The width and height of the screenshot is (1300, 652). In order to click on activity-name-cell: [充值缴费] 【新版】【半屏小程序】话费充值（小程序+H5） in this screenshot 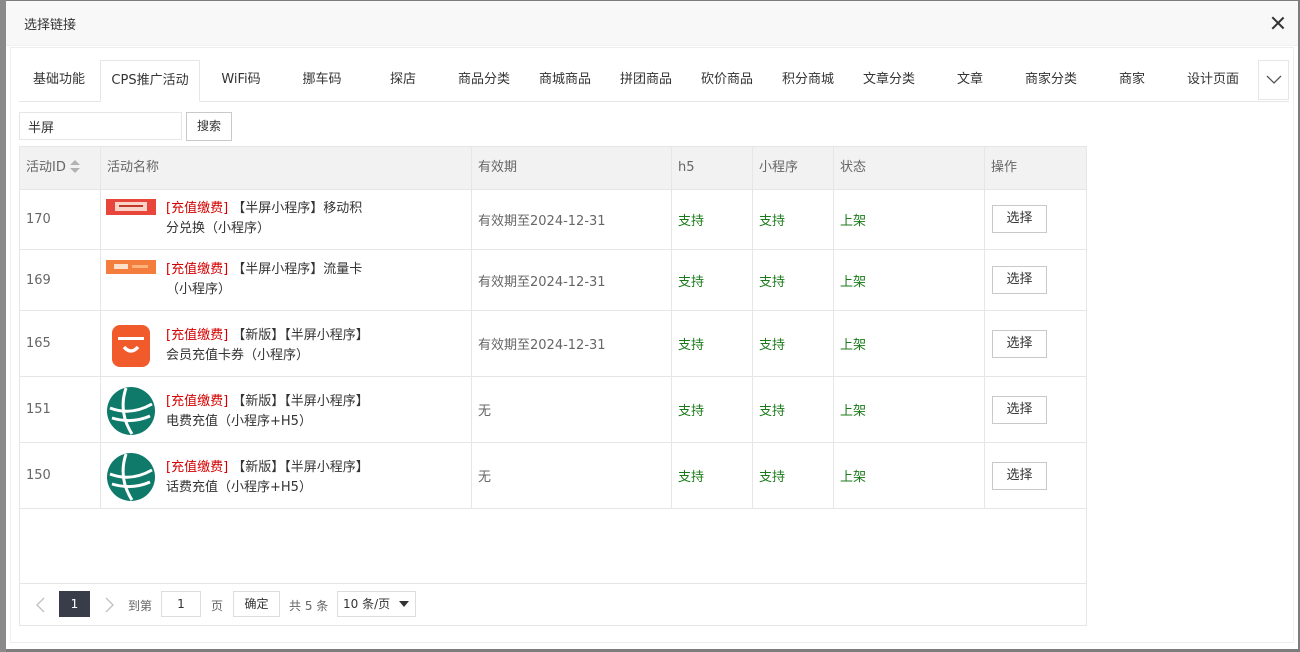, I will do `click(286, 475)`.